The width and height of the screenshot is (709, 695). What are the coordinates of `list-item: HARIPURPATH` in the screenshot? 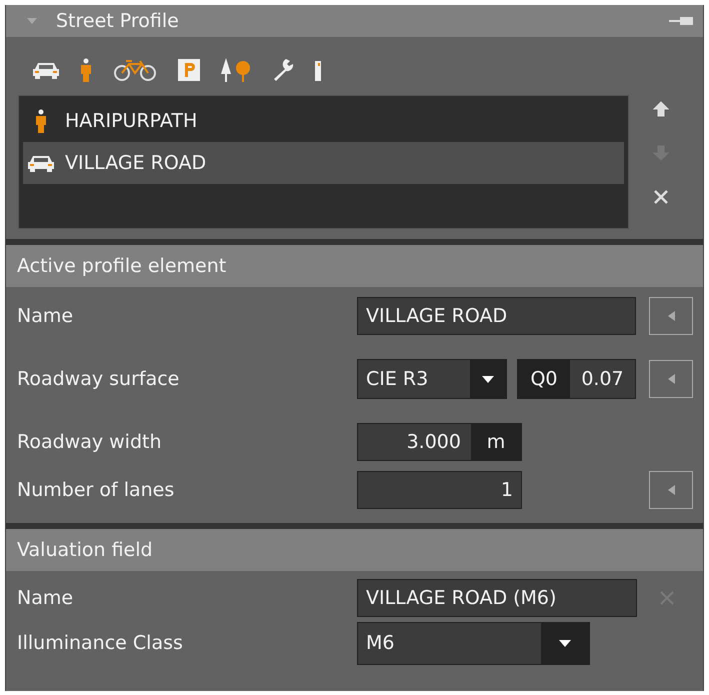 It's located at (323, 121).